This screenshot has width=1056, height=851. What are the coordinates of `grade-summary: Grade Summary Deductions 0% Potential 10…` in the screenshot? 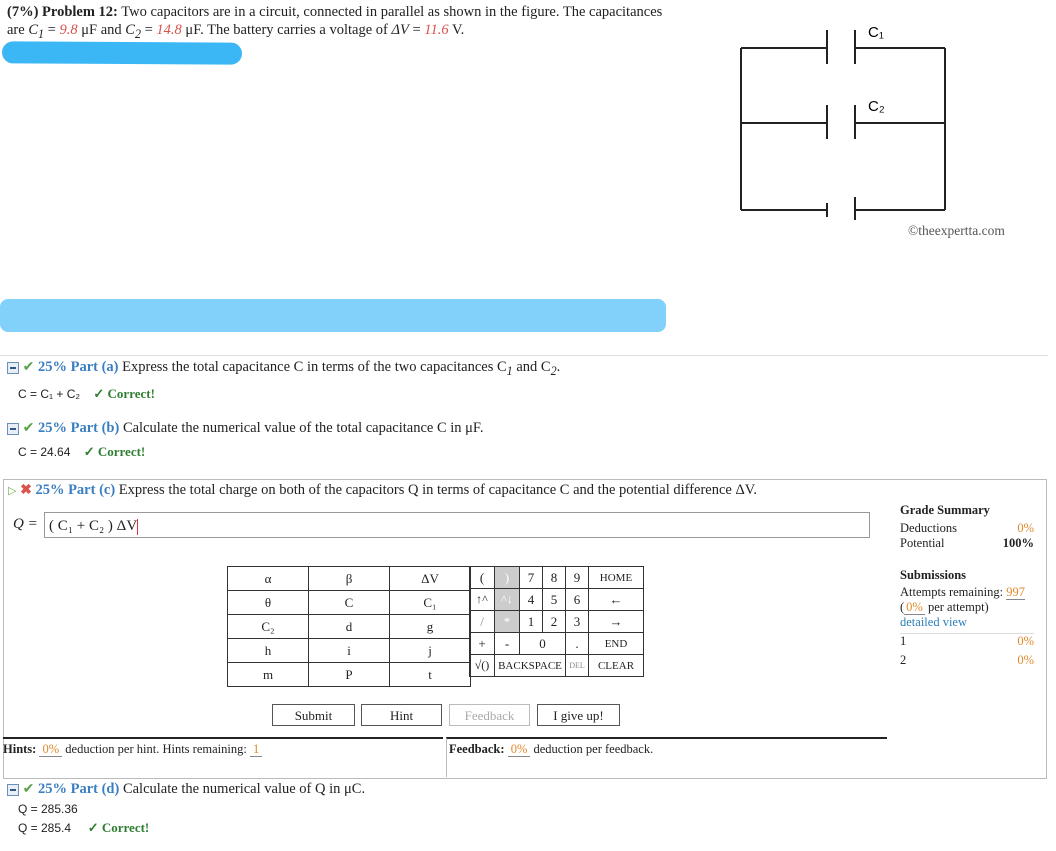 It's located at (967, 585).